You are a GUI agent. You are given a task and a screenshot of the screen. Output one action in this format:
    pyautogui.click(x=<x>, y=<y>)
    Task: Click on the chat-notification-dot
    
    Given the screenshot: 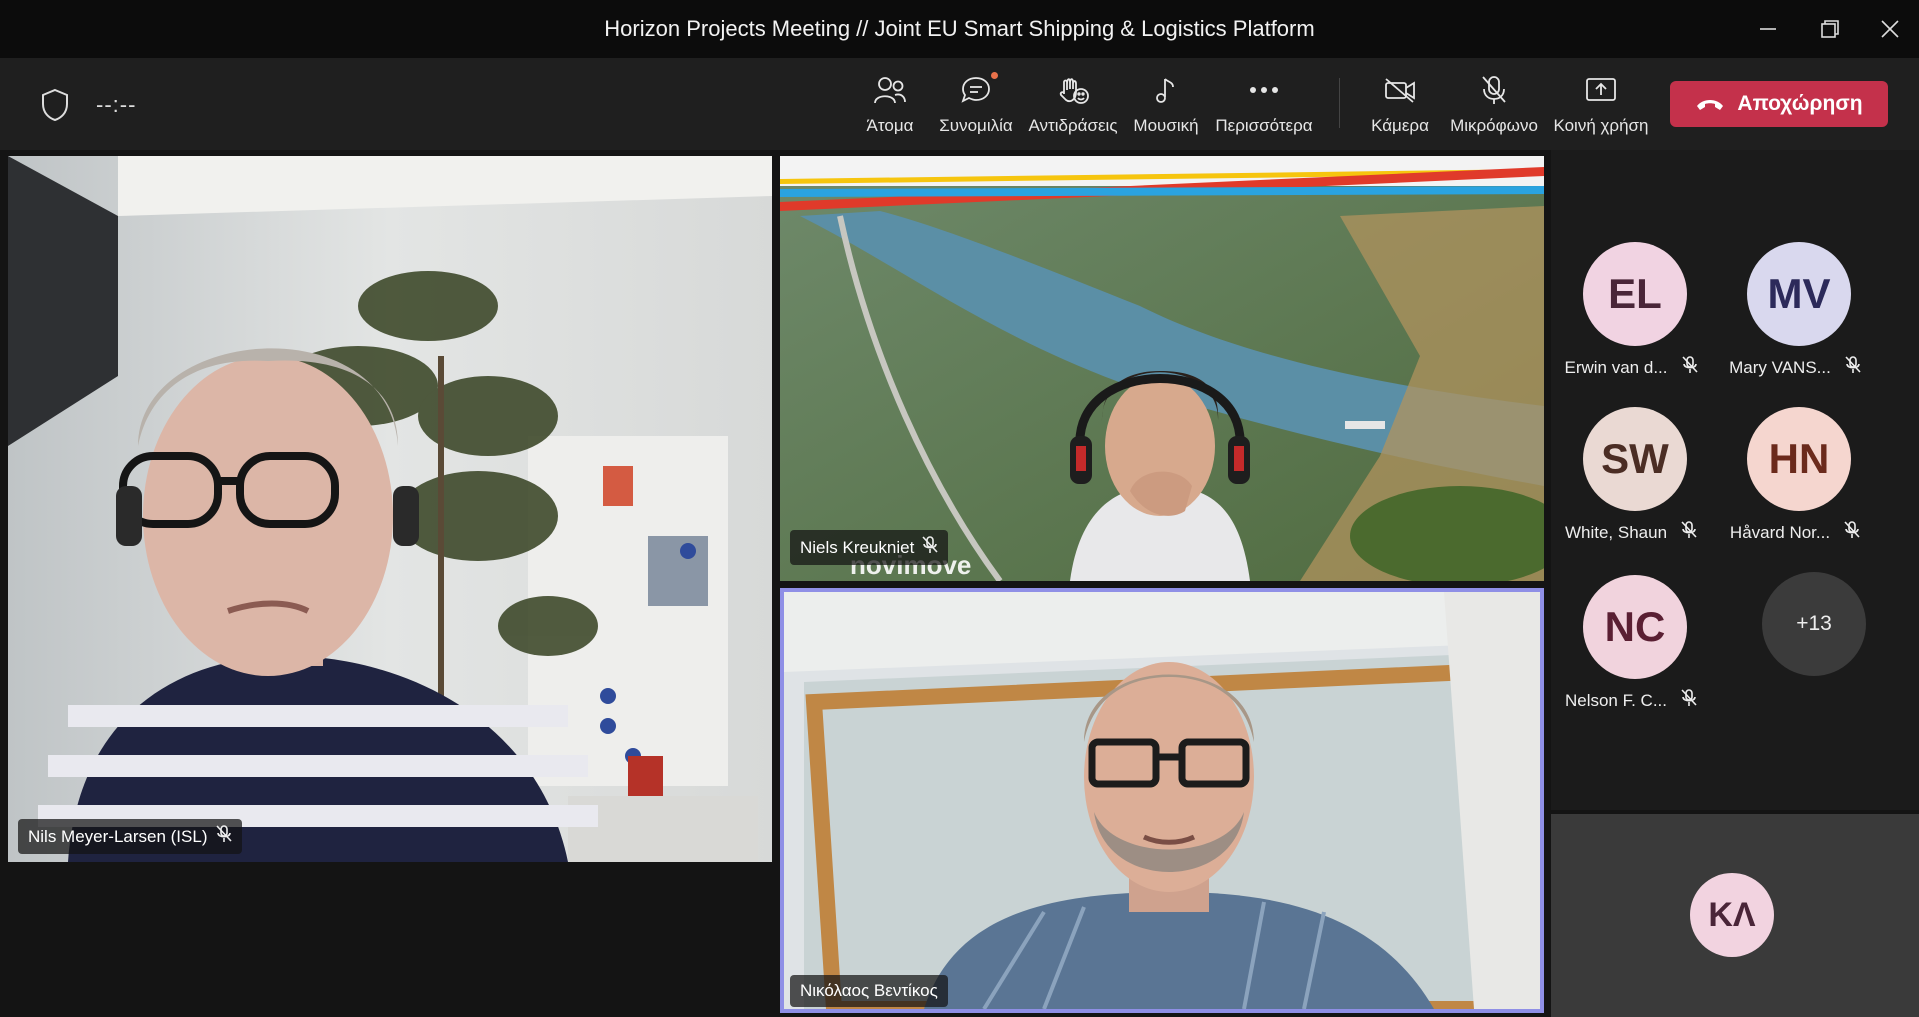 What is the action you would take?
    pyautogui.click(x=994, y=75)
    